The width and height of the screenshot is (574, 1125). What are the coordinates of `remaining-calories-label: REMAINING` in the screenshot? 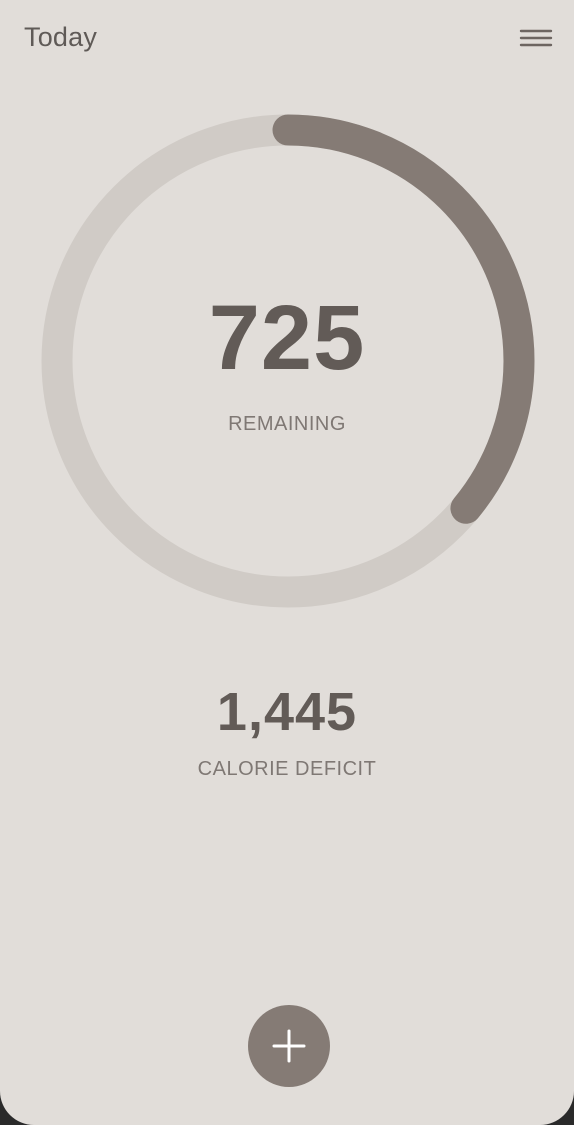 It's located at (287, 424).